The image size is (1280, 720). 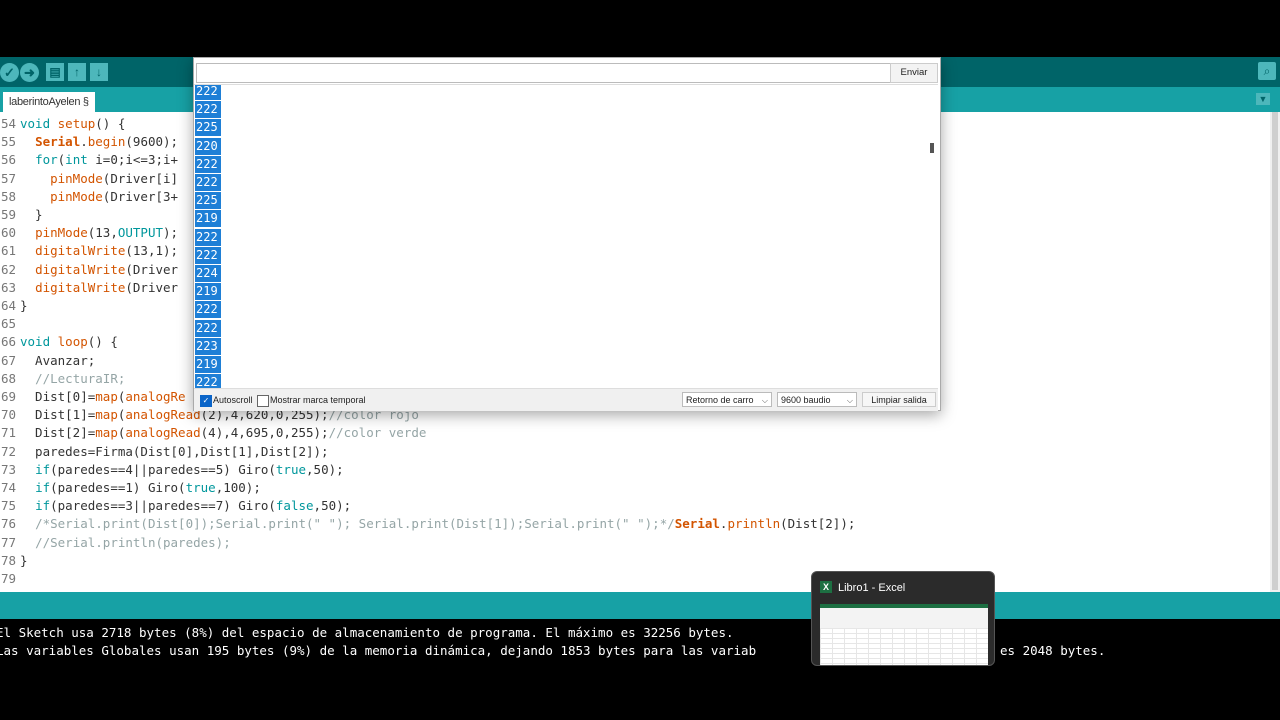 What do you see at coordinates (8, 342) in the screenshot?
I see `line-number: 66` at bounding box center [8, 342].